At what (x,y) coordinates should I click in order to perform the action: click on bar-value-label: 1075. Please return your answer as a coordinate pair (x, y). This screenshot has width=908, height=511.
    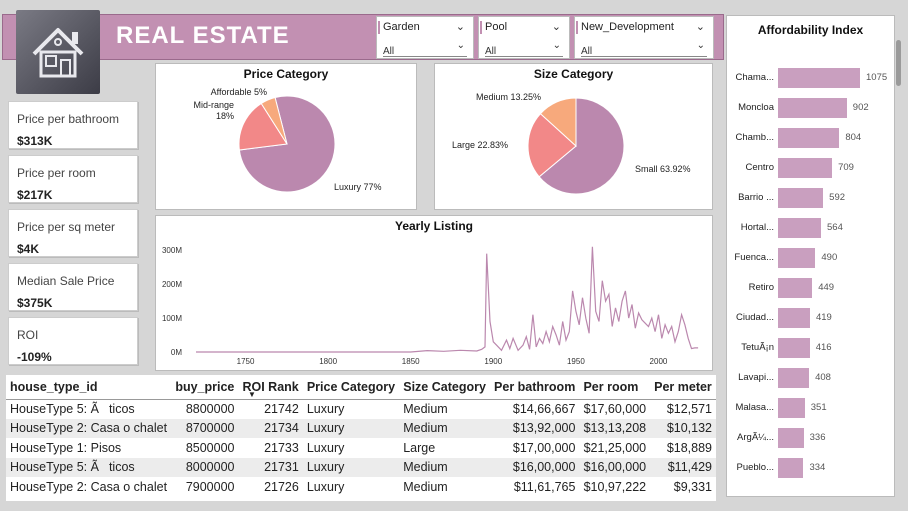
    Looking at the image, I should click on (877, 77).